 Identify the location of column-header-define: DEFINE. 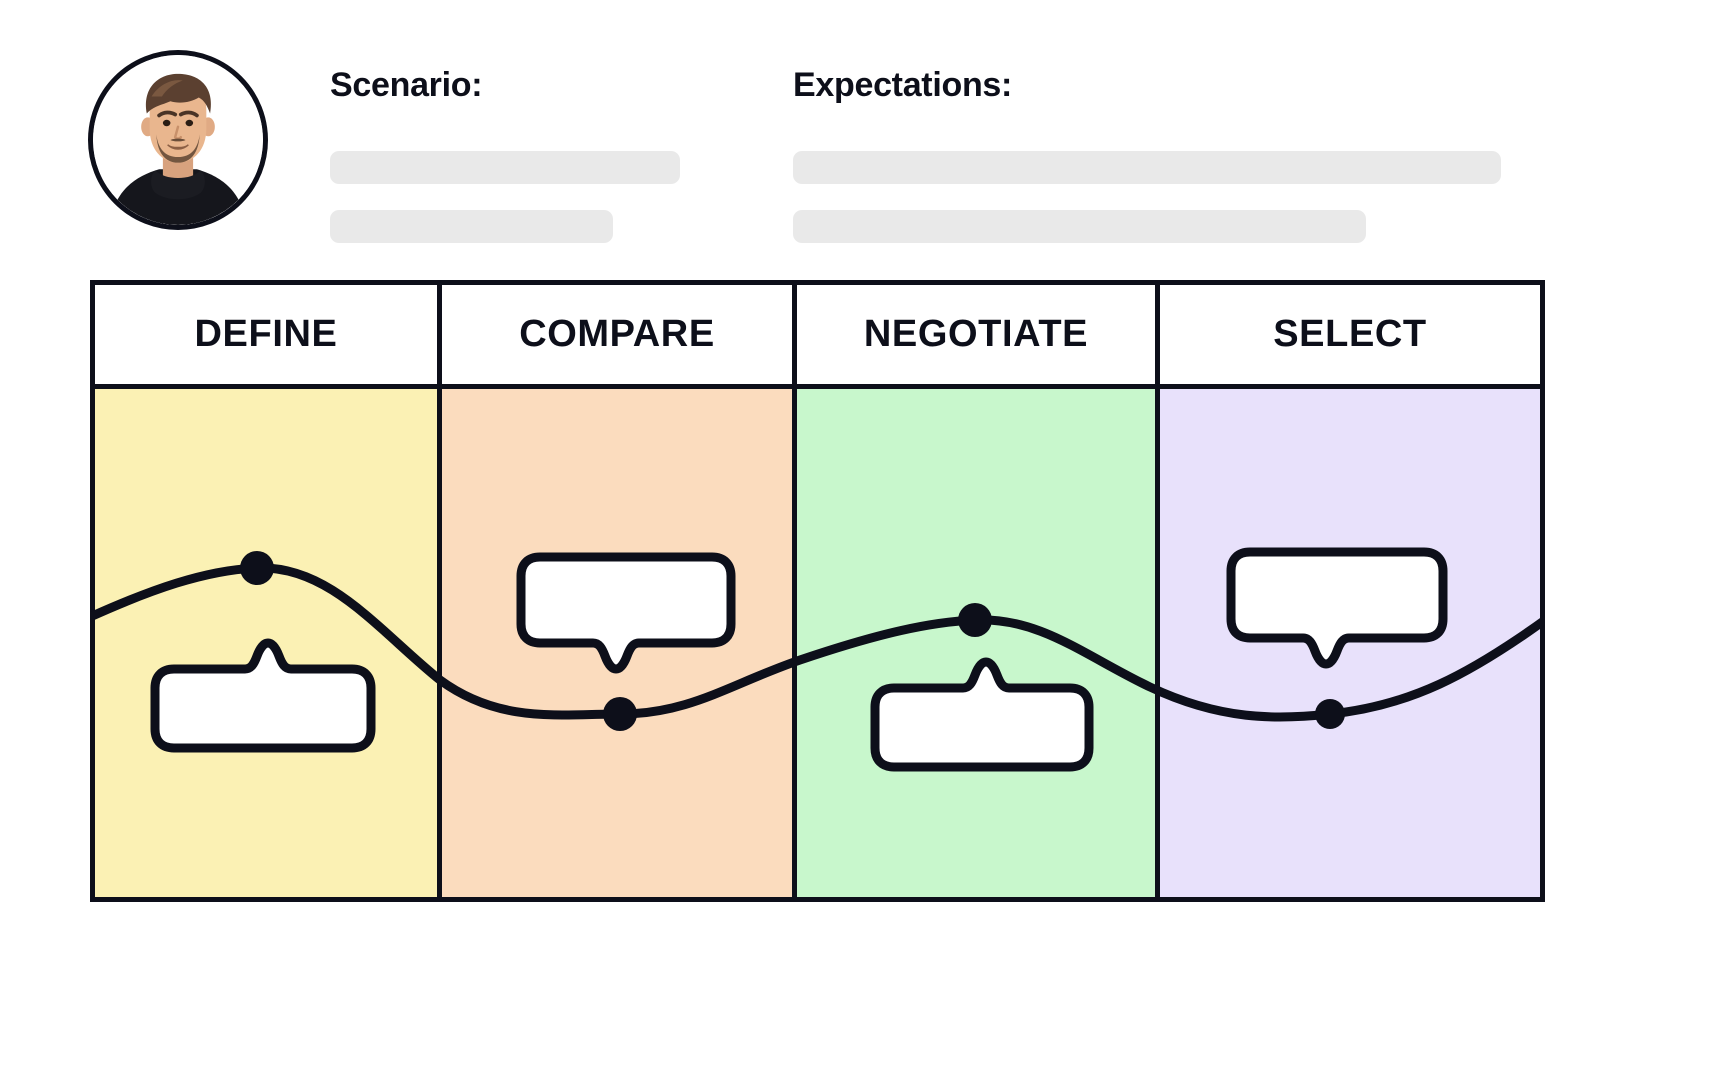
(268, 334).